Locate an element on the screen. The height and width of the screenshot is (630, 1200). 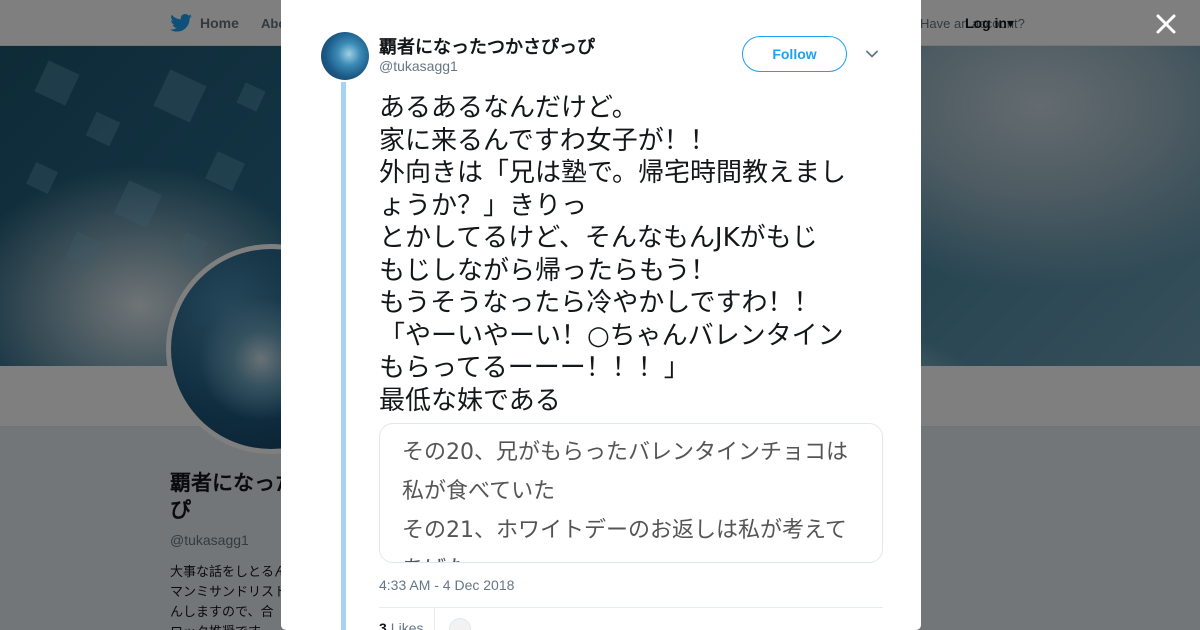
tweet-text-line: 家に来るんですわ女子が！！ is located at coordinates (547, 140).